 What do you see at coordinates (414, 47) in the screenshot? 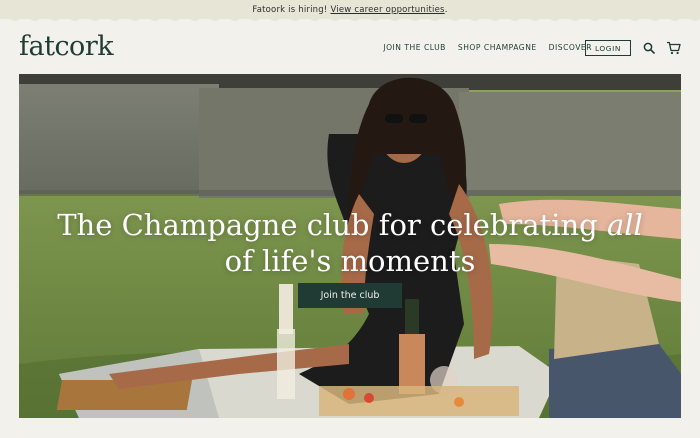
I see `nav-join-the-club: JOIN THE CLUB` at bounding box center [414, 47].